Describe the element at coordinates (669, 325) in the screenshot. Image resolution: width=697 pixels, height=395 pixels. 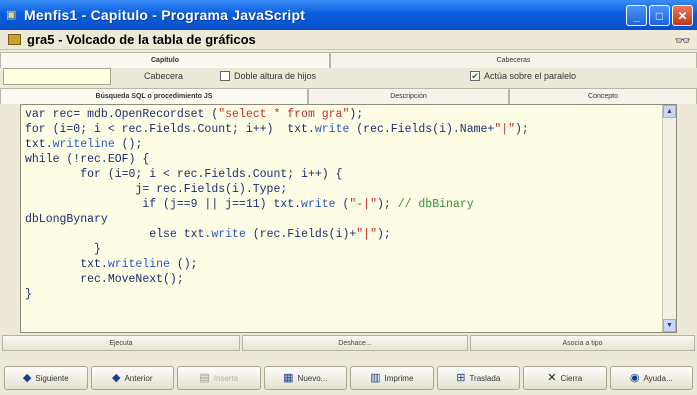
I see `scroll-down-icon: ▼` at that location.